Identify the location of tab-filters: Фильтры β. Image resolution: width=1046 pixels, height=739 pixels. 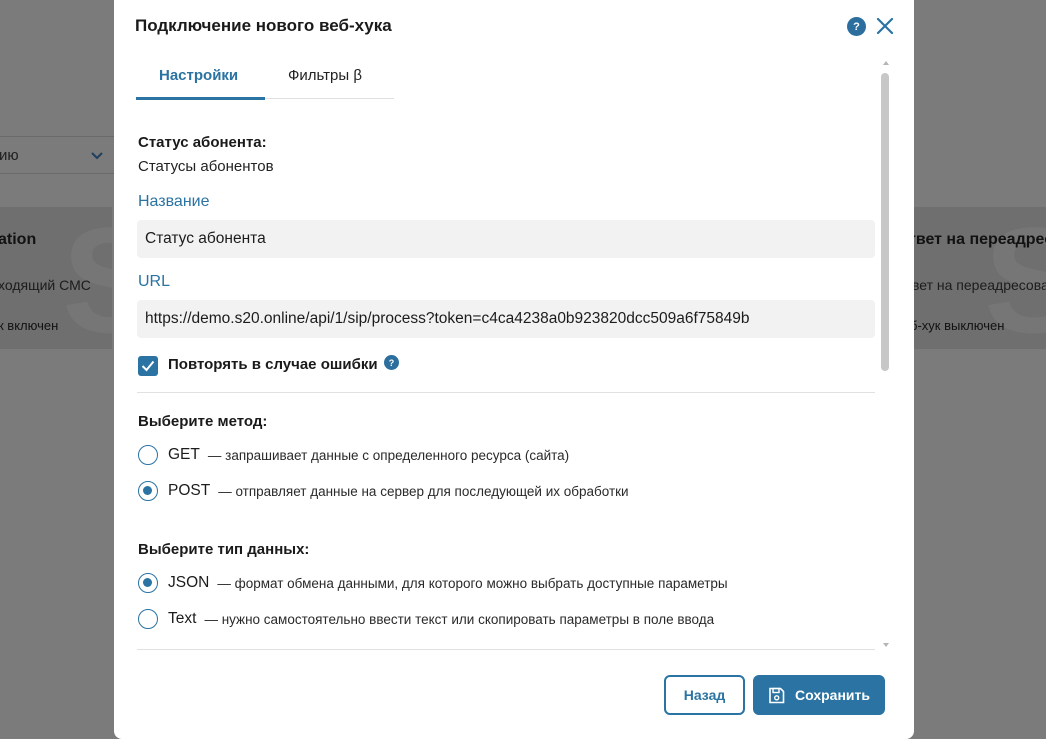
(325, 75).